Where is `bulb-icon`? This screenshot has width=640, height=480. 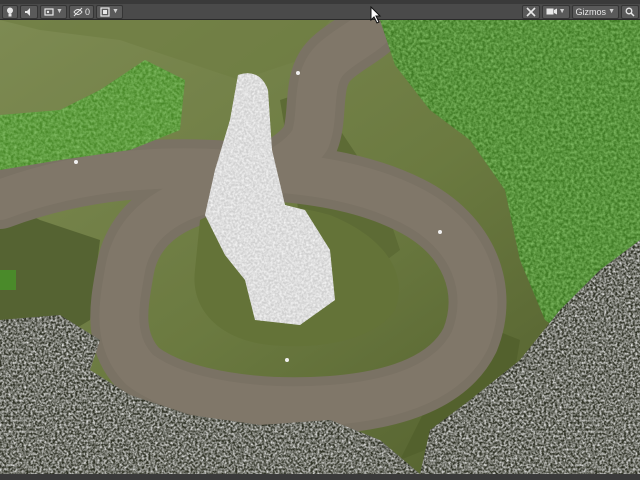
bulb-icon is located at coordinates (10, 12).